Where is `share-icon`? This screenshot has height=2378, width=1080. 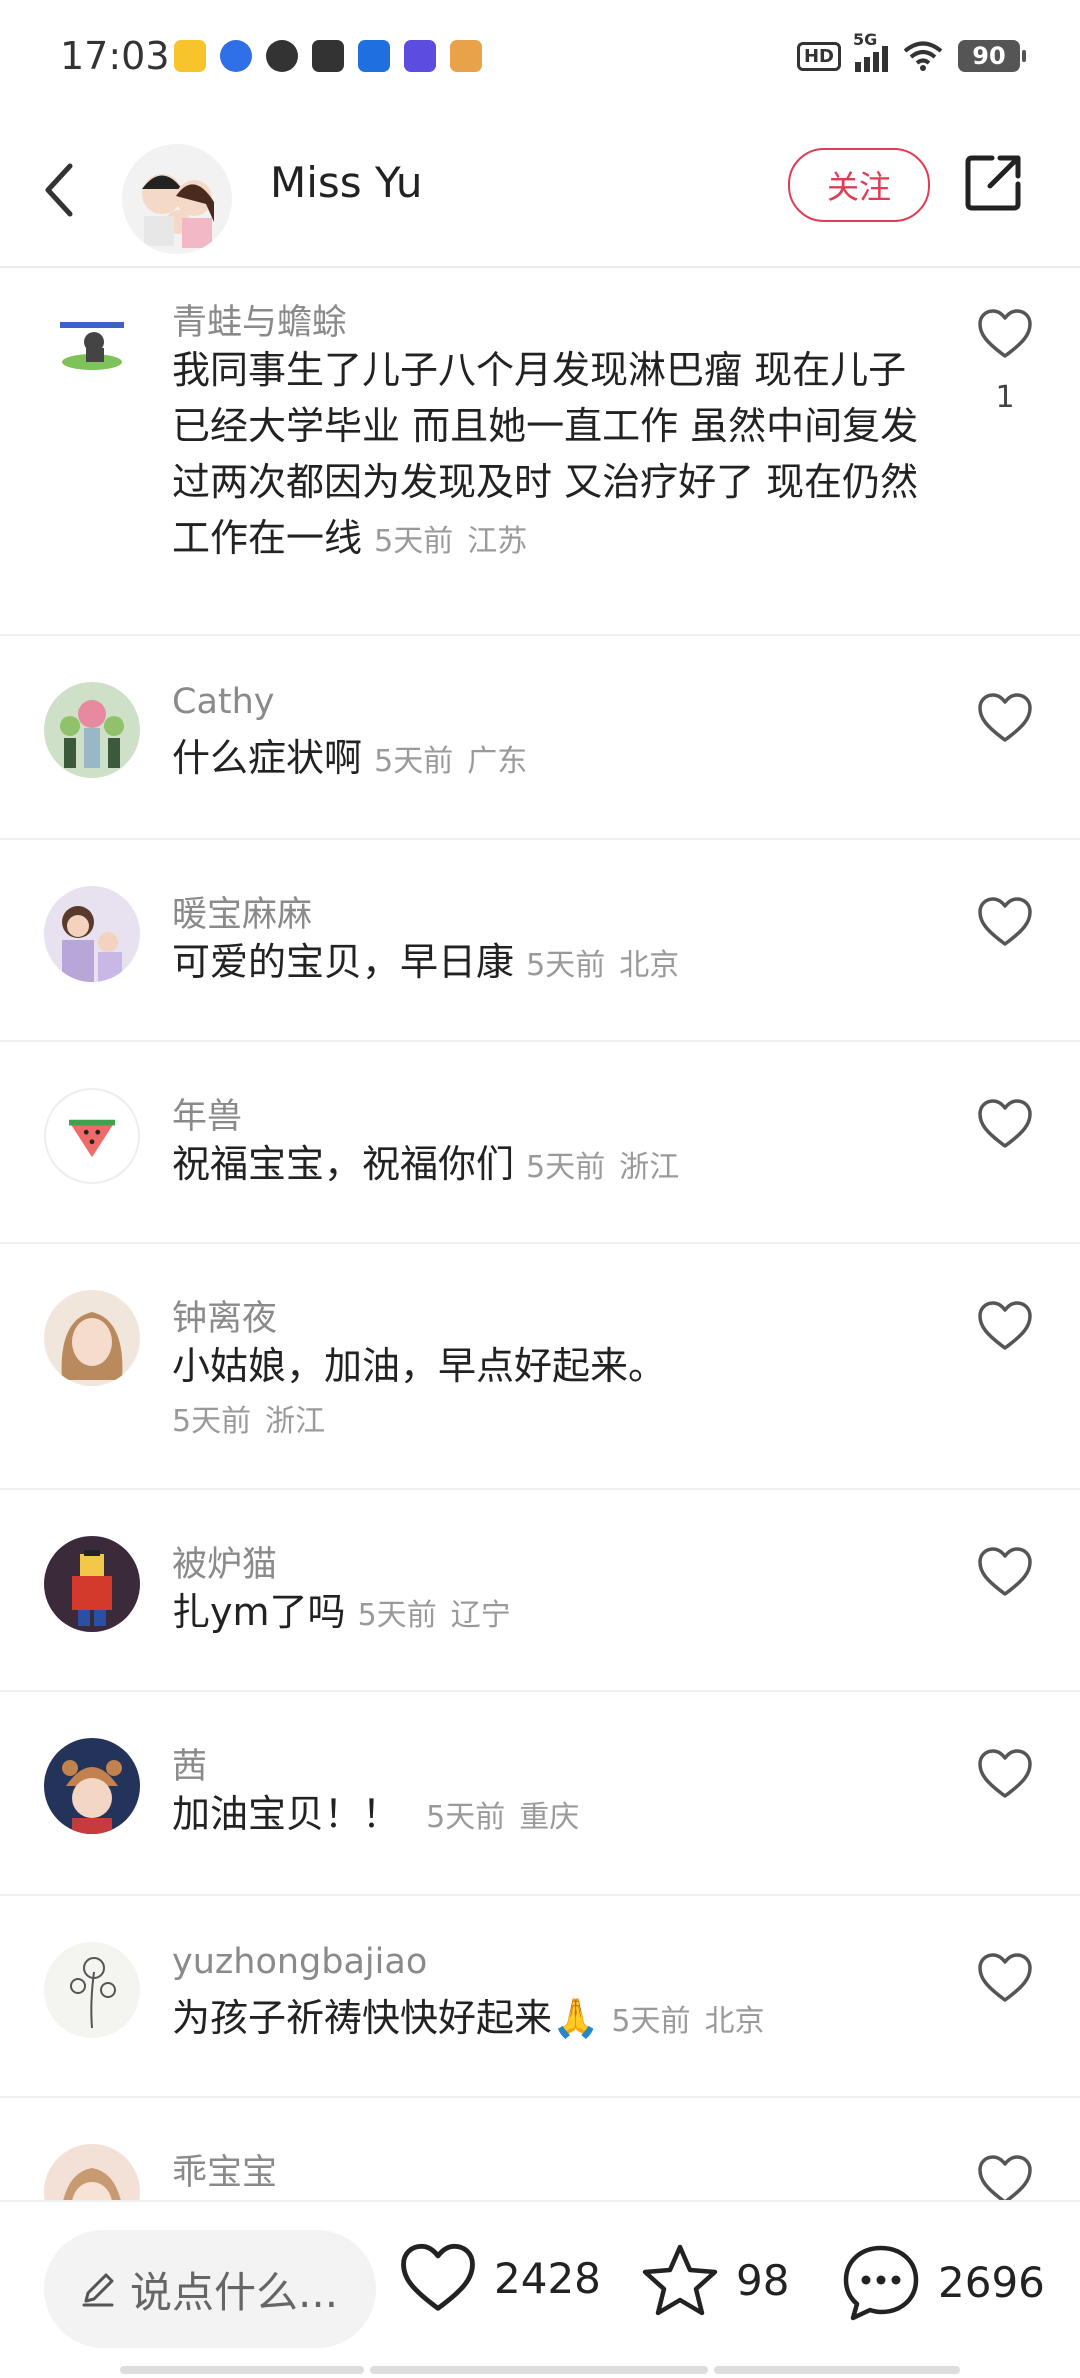
share-icon is located at coordinates (993, 183).